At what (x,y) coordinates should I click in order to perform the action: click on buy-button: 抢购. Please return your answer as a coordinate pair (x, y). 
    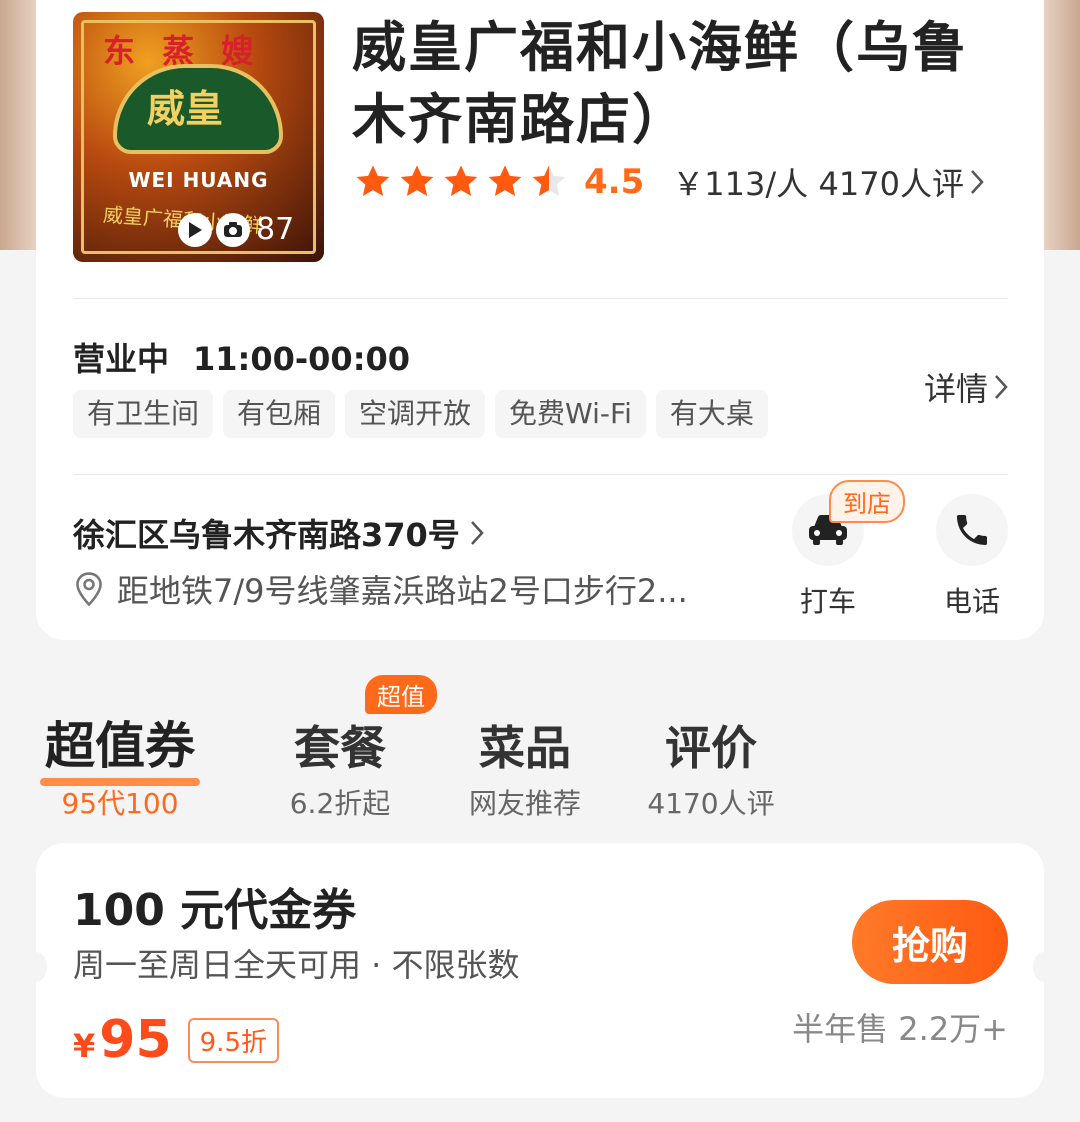
    Looking at the image, I should click on (930, 942).